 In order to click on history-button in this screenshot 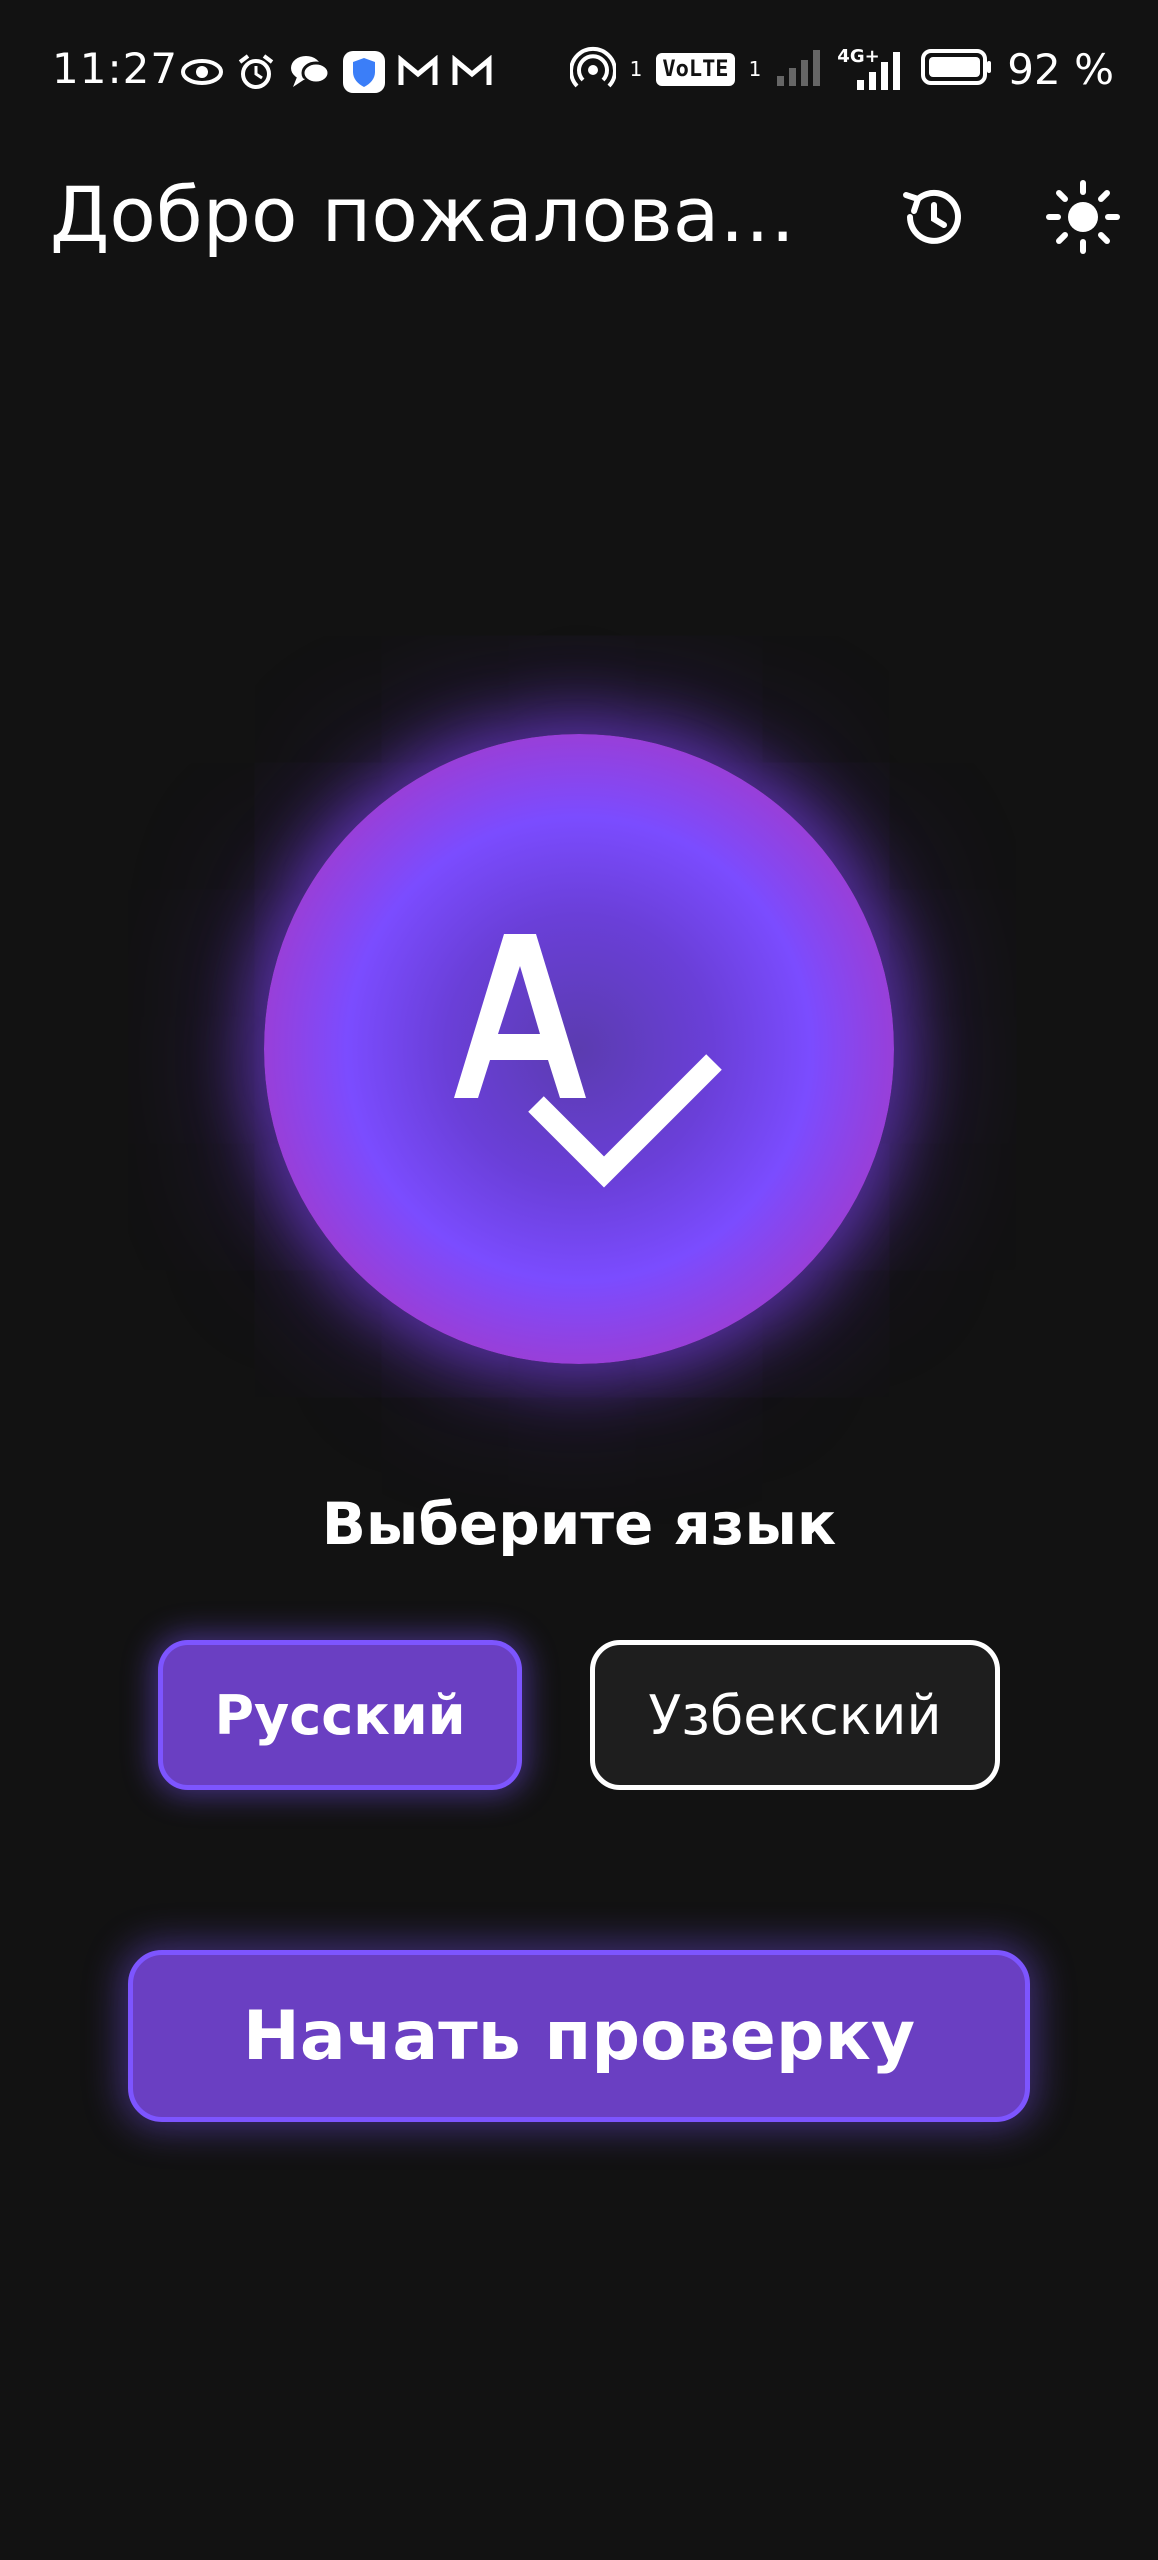, I will do `click(932, 217)`.